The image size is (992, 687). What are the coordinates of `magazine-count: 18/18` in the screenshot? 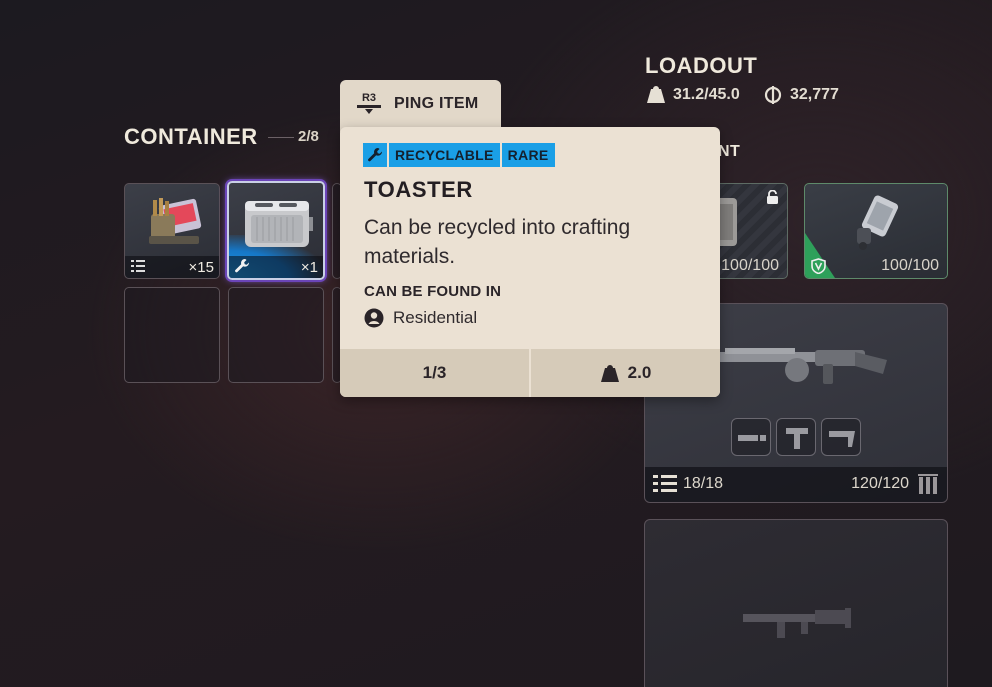 It's located at (703, 483).